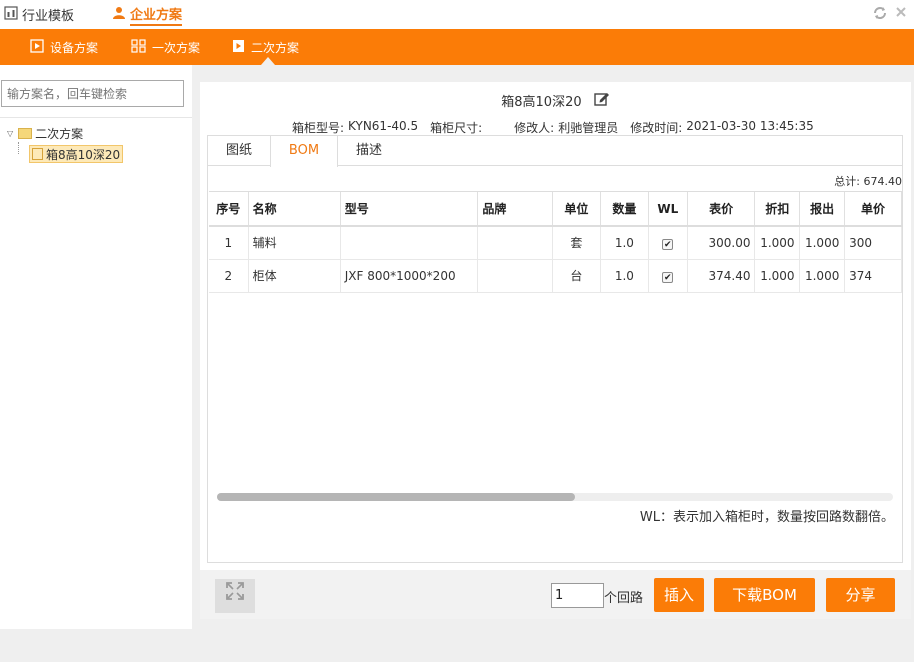 The height and width of the screenshot is (662, 914). Describe the element at coordinates (96, 117) in the screenshot. I see `tree-divider` at that location.